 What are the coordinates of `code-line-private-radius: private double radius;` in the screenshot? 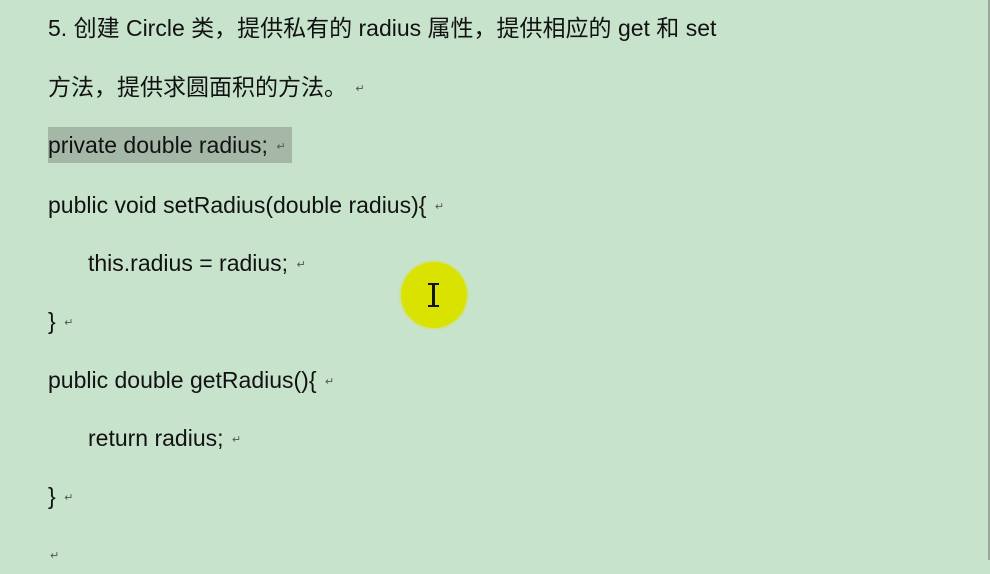 It's located at (158, 145).